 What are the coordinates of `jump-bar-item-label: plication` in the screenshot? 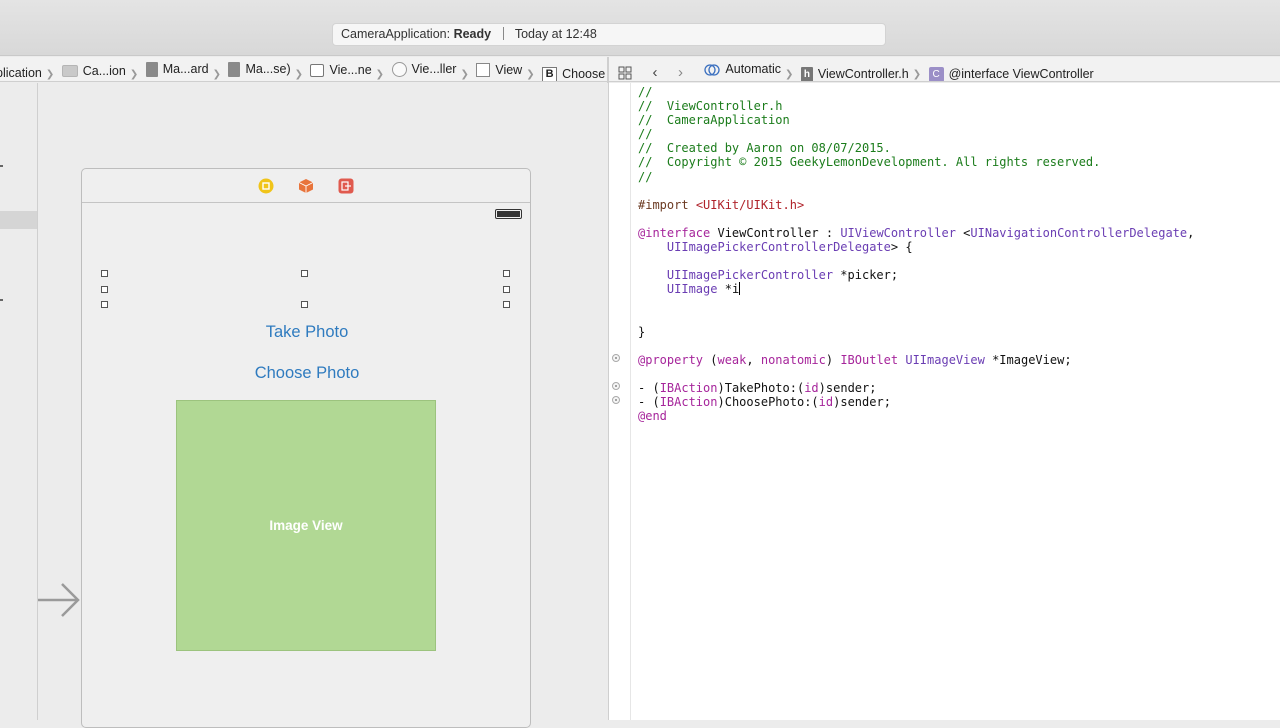 It's located at (21, 73).